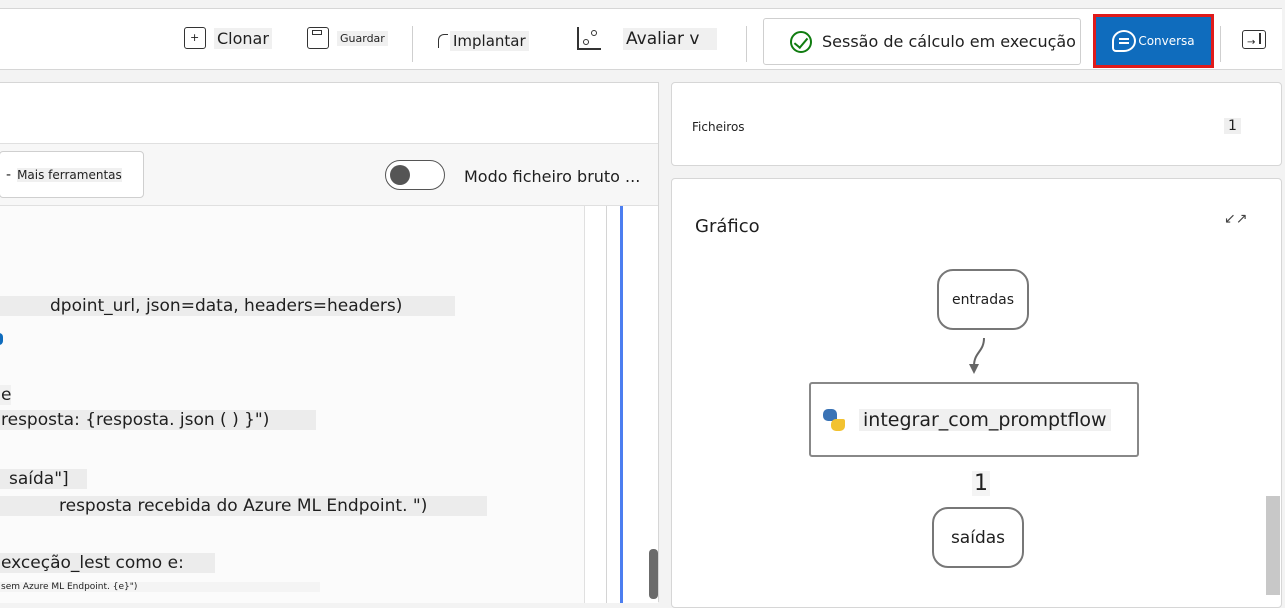 This screenshot has height=608, width=1285. Describe the element at coordinates (9, 174) in the screenshot. I see `more-tools-prefix: -` at that location.